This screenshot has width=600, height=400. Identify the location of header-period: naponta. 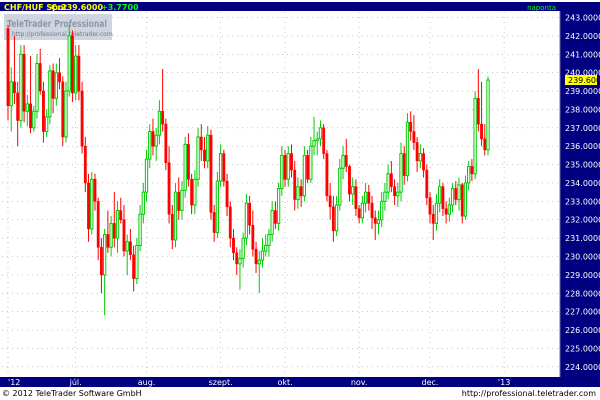
(541, 8).